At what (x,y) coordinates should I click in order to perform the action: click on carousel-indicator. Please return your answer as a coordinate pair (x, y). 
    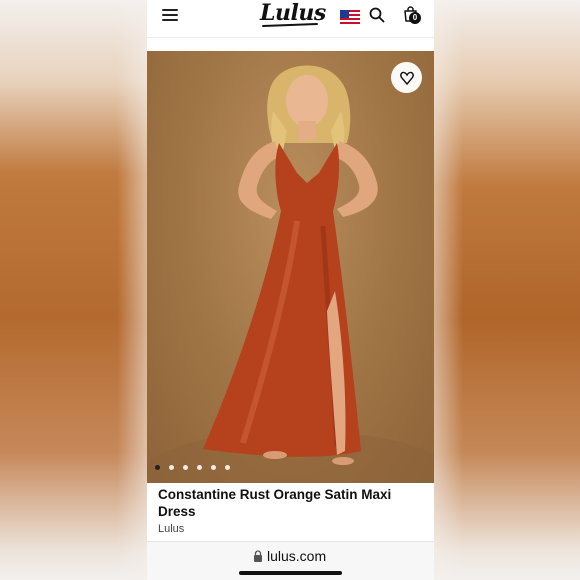
    Looking at the image, I should click on (192, 467).